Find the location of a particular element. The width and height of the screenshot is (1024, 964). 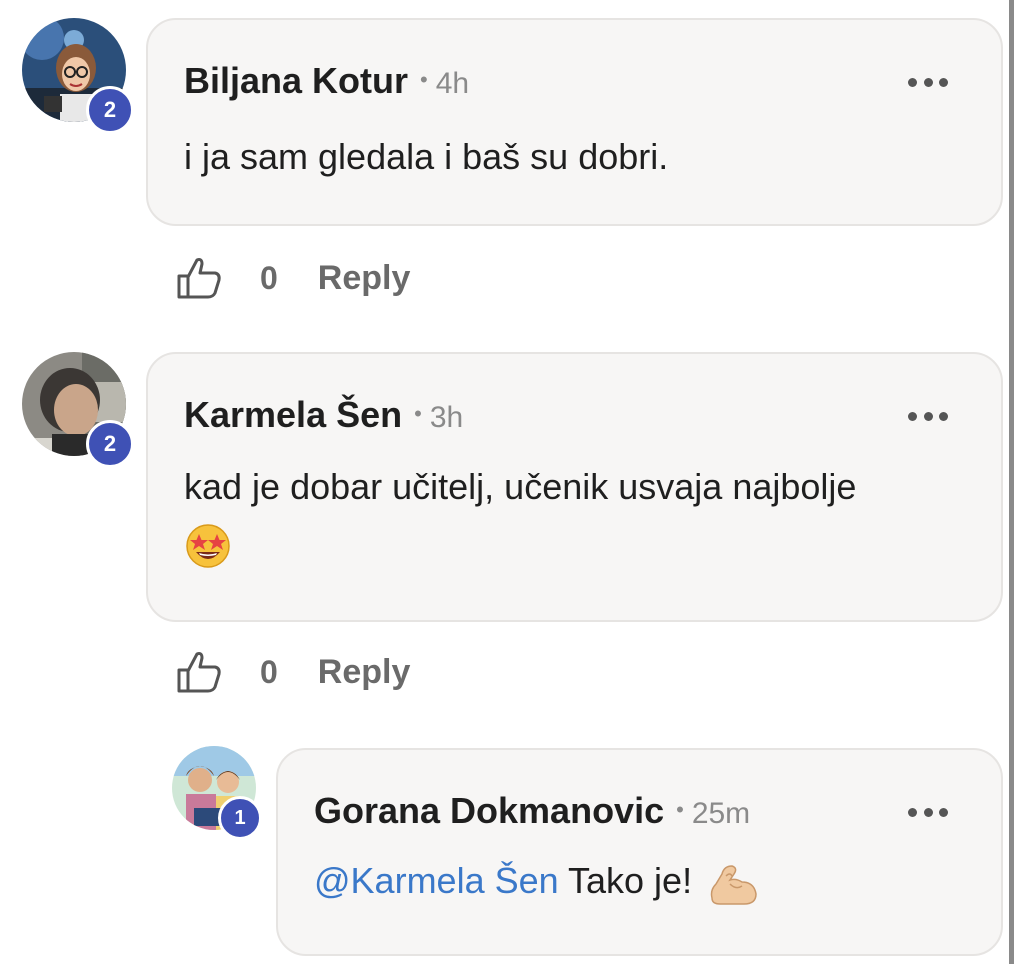

avatar: 1 is located at coordinates (217, 793).